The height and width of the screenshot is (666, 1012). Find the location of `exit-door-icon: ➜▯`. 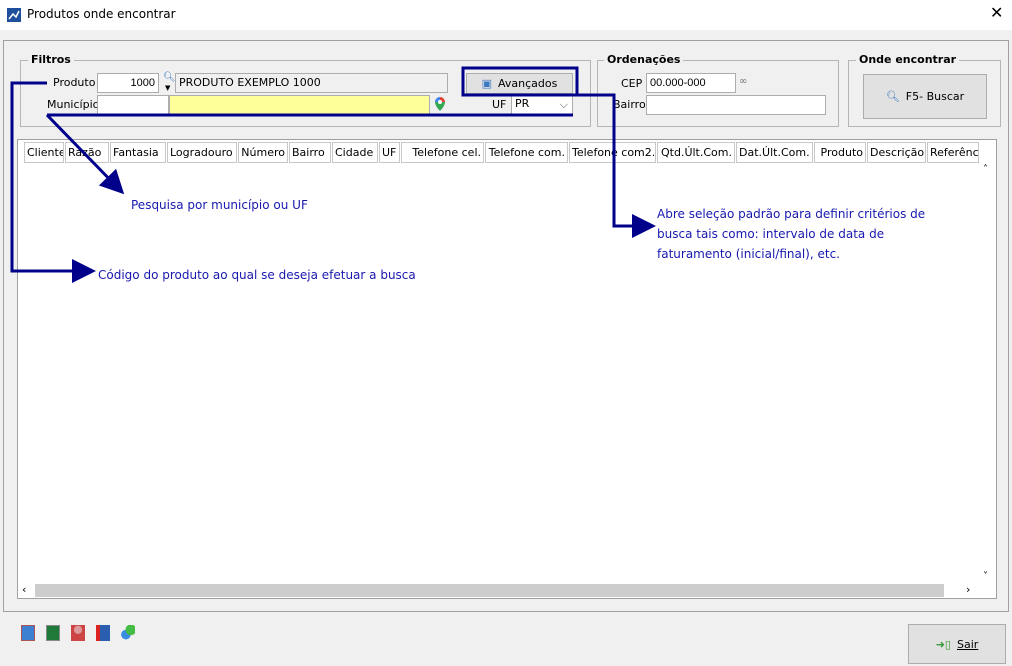

exit-door-icon: ➜▯ is located at coordinates (943, 644).